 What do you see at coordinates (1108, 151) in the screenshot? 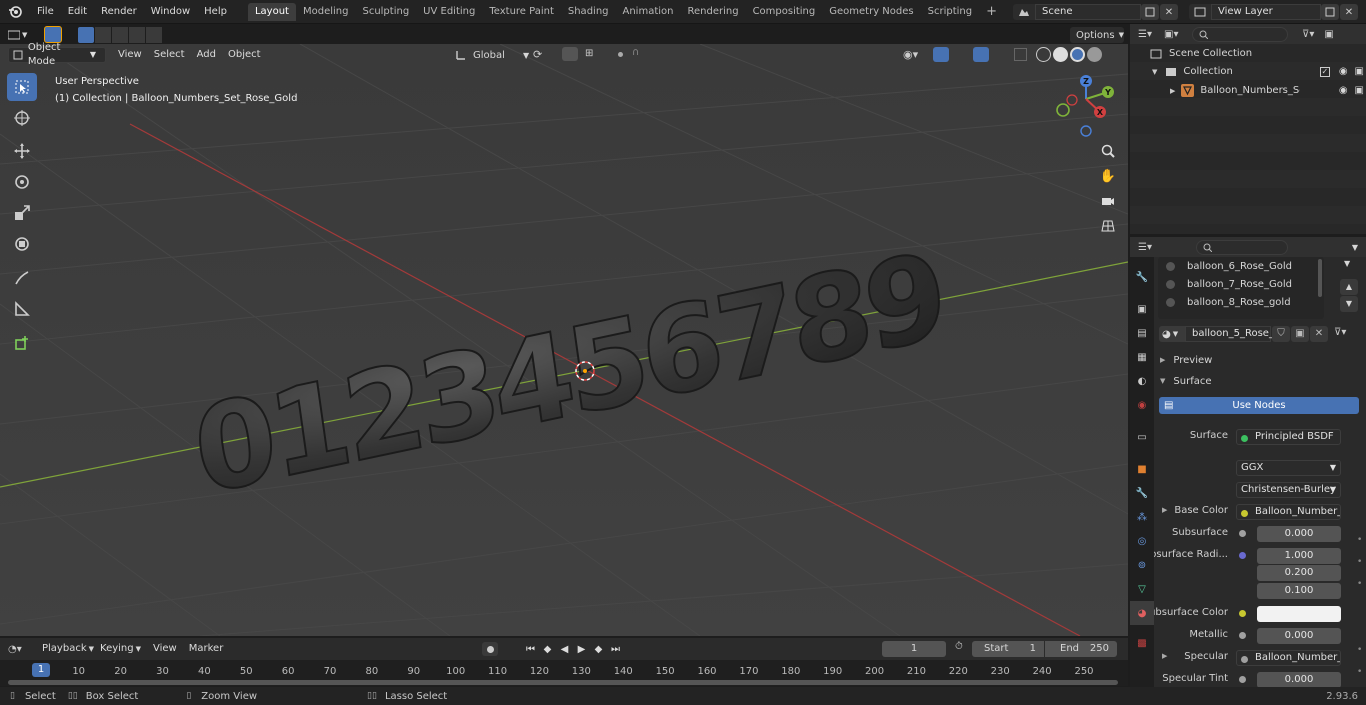
I see `zoom-icon` at bounding box center [1108, 151].